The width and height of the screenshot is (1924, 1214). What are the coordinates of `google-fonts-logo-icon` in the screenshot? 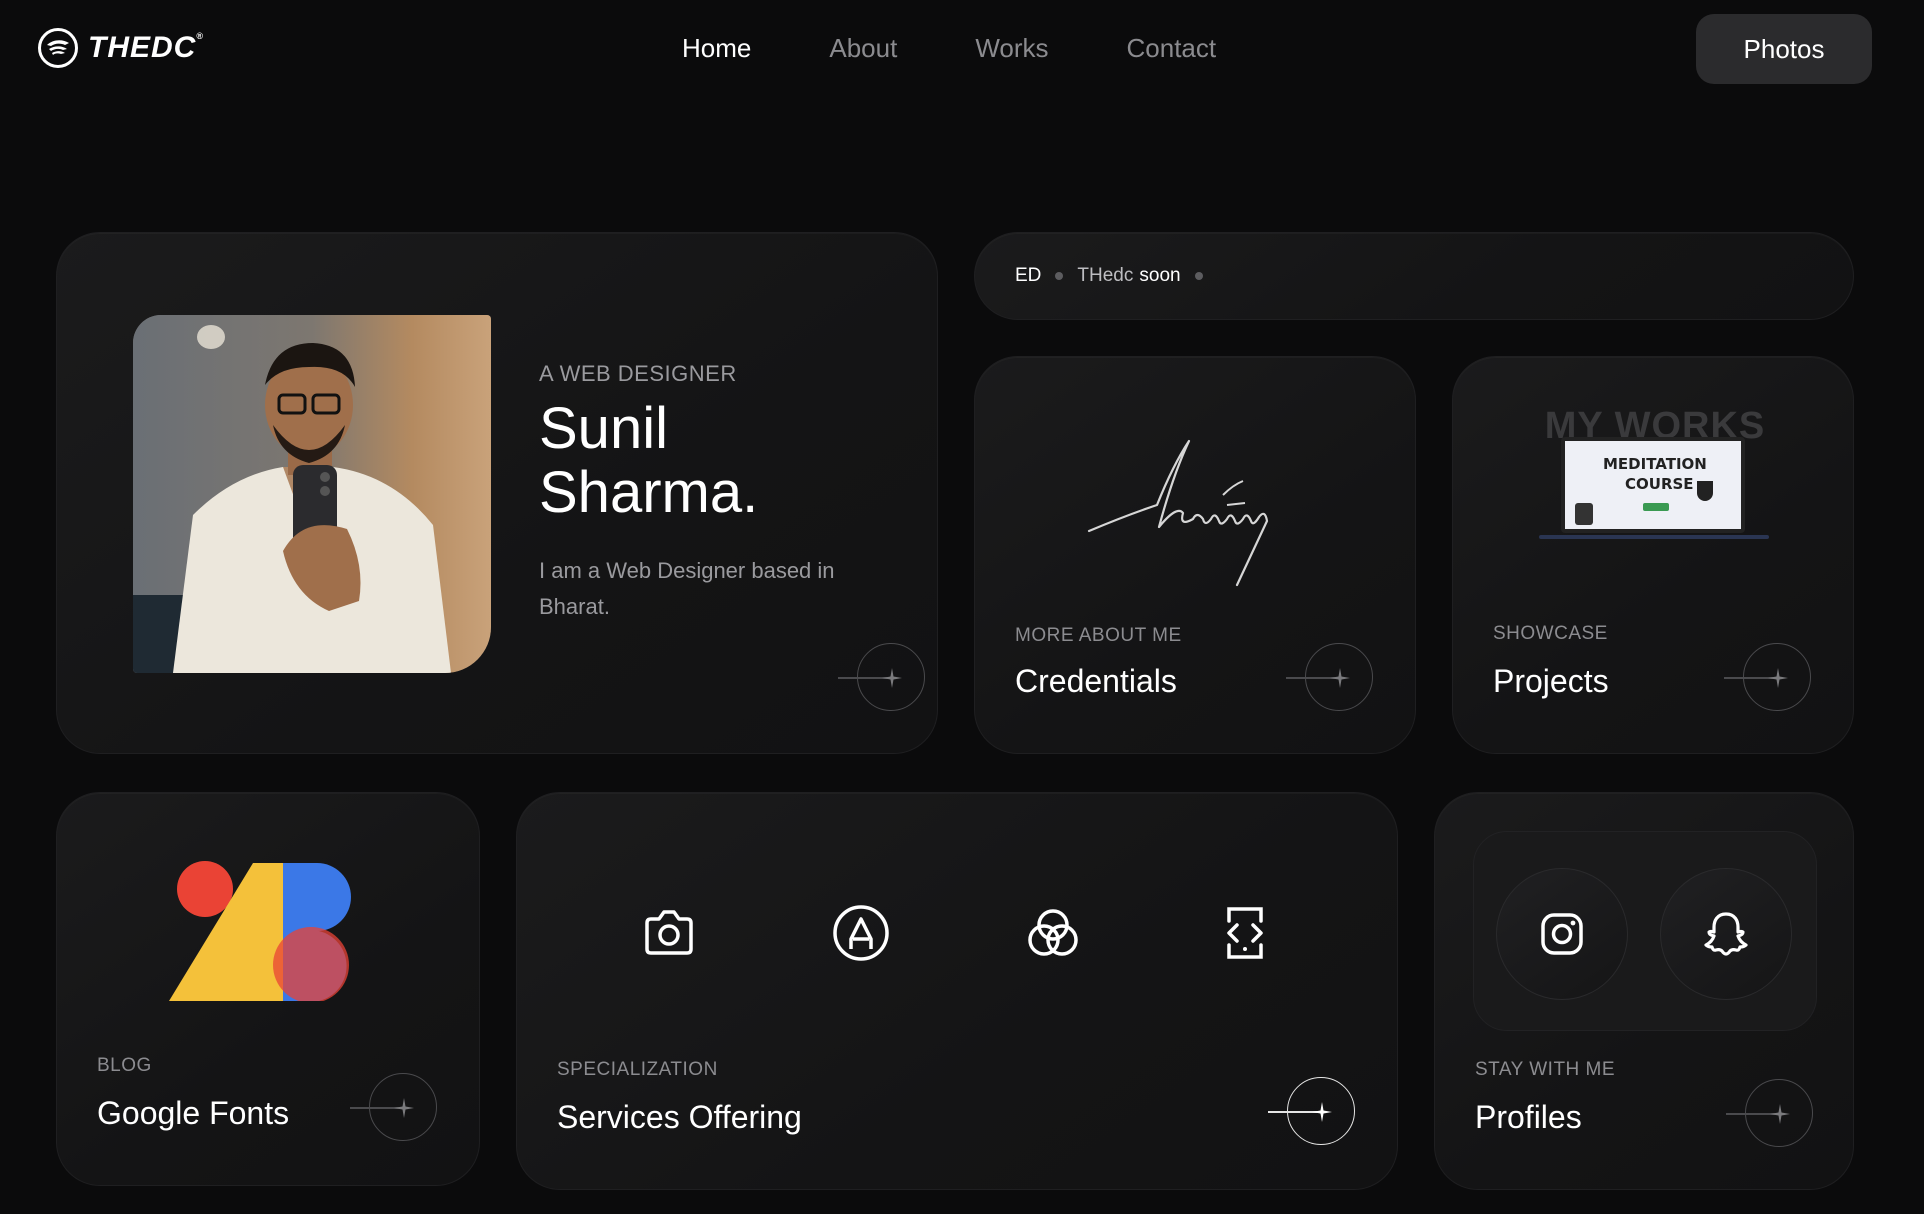 It's located at (260, 931).